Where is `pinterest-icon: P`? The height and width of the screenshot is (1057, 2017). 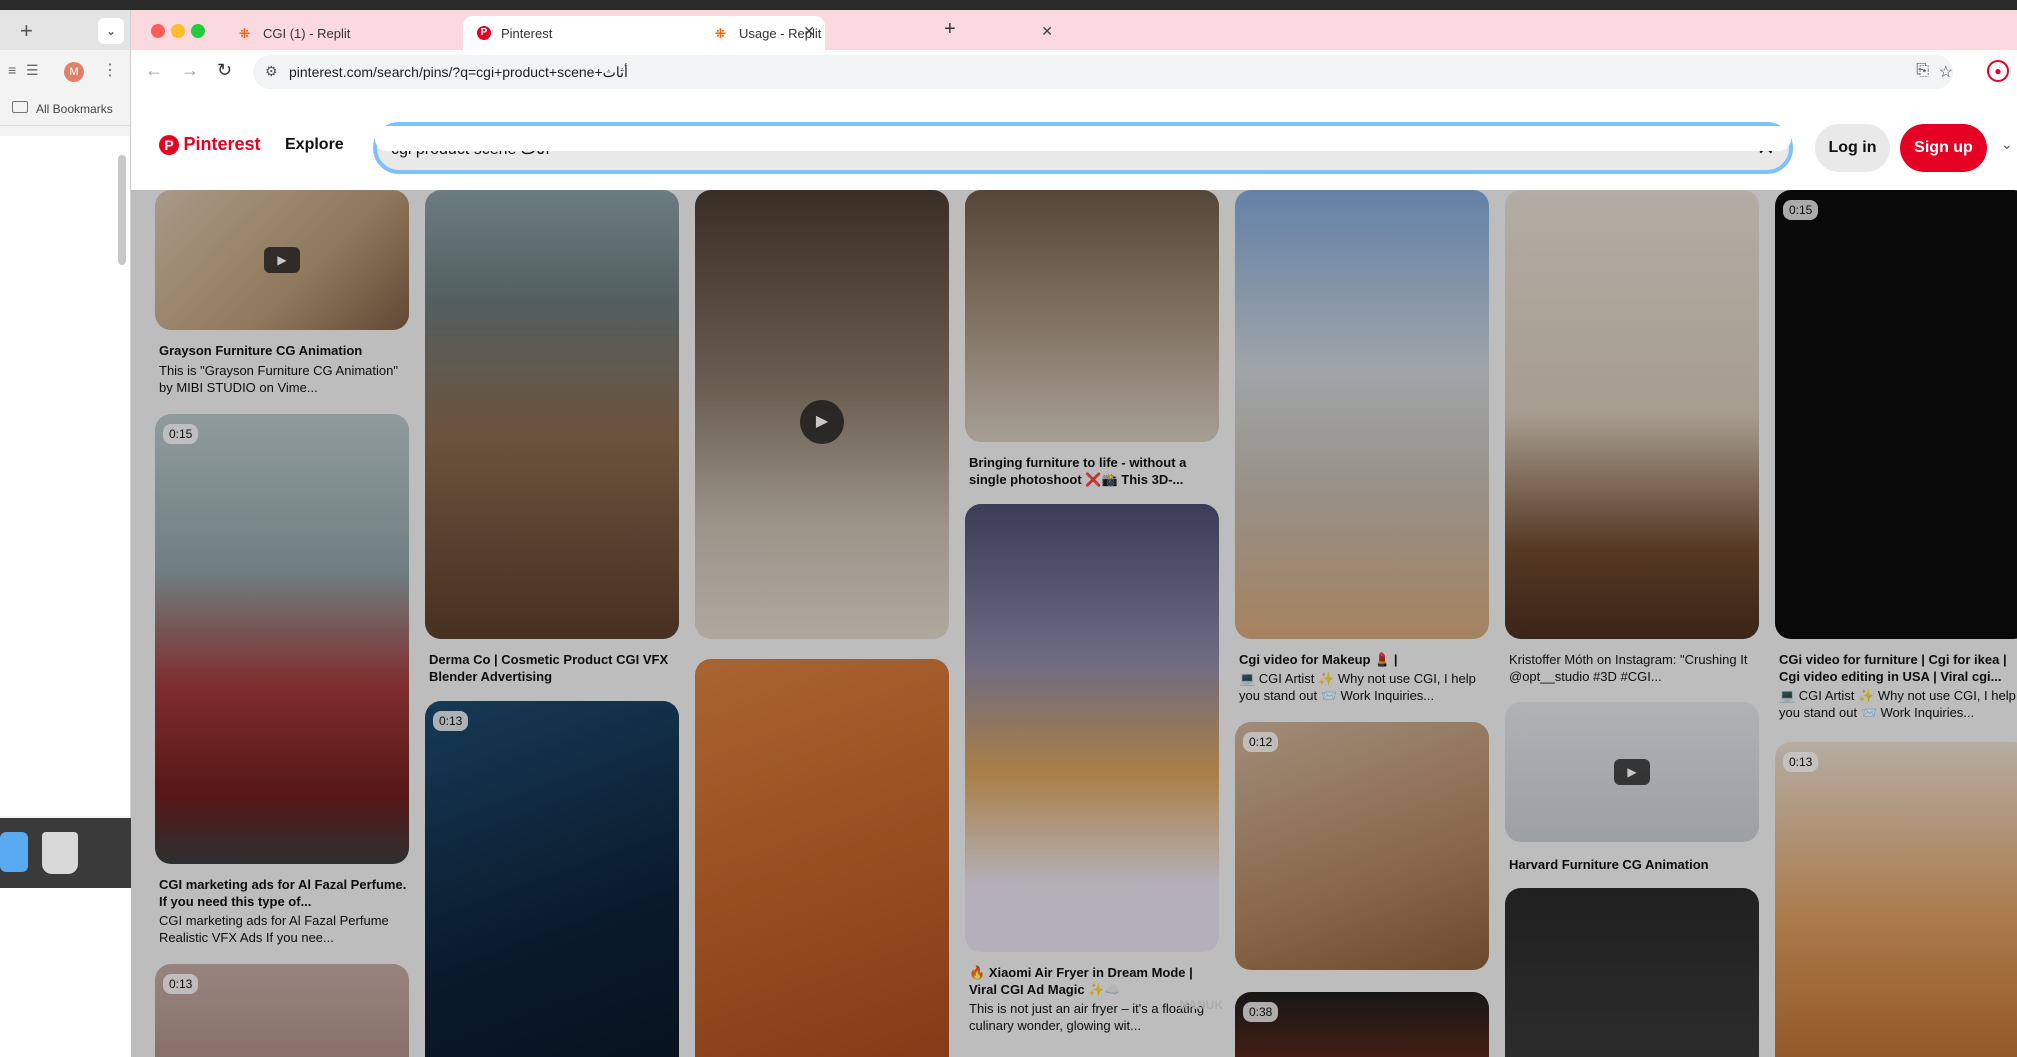
pinterest-icon: P is located at coordinates (484, 33).